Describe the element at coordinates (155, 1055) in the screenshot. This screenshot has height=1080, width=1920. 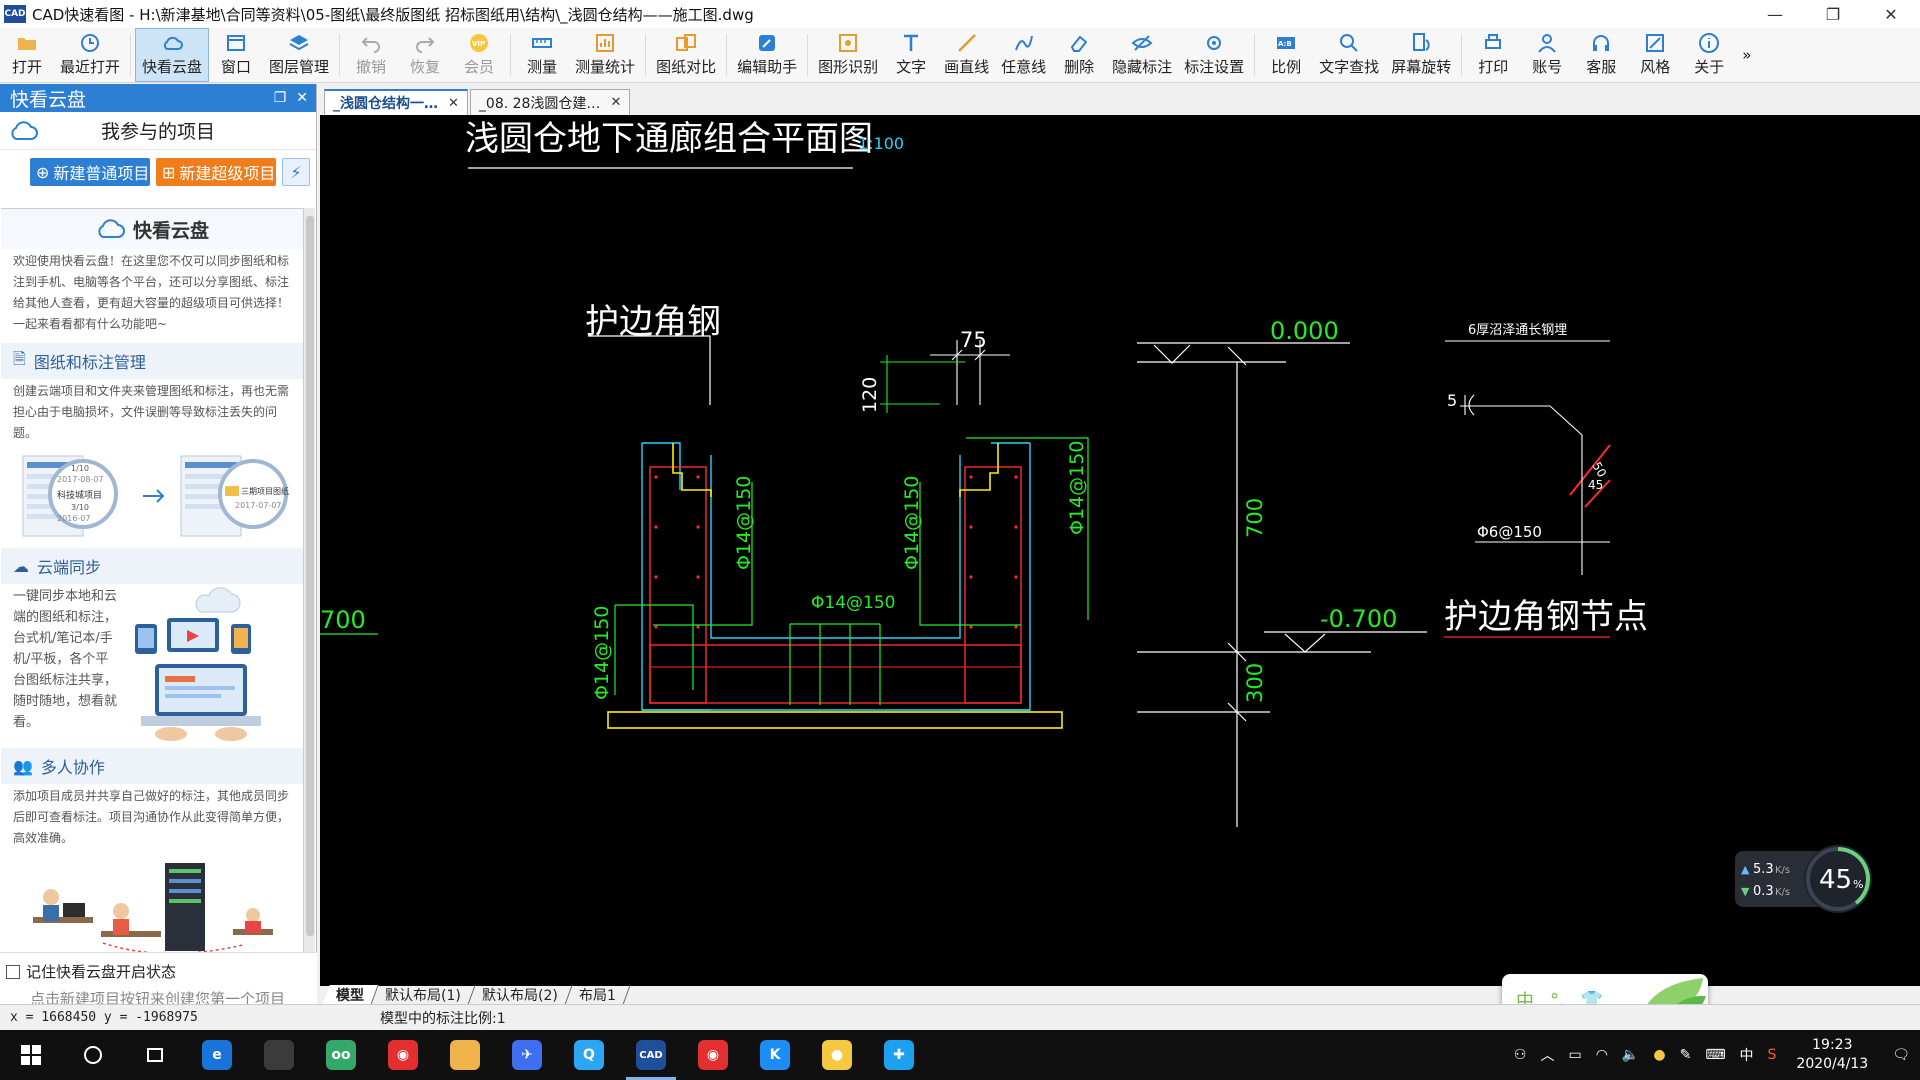
I see `taskbar-task-view-button` at that location.